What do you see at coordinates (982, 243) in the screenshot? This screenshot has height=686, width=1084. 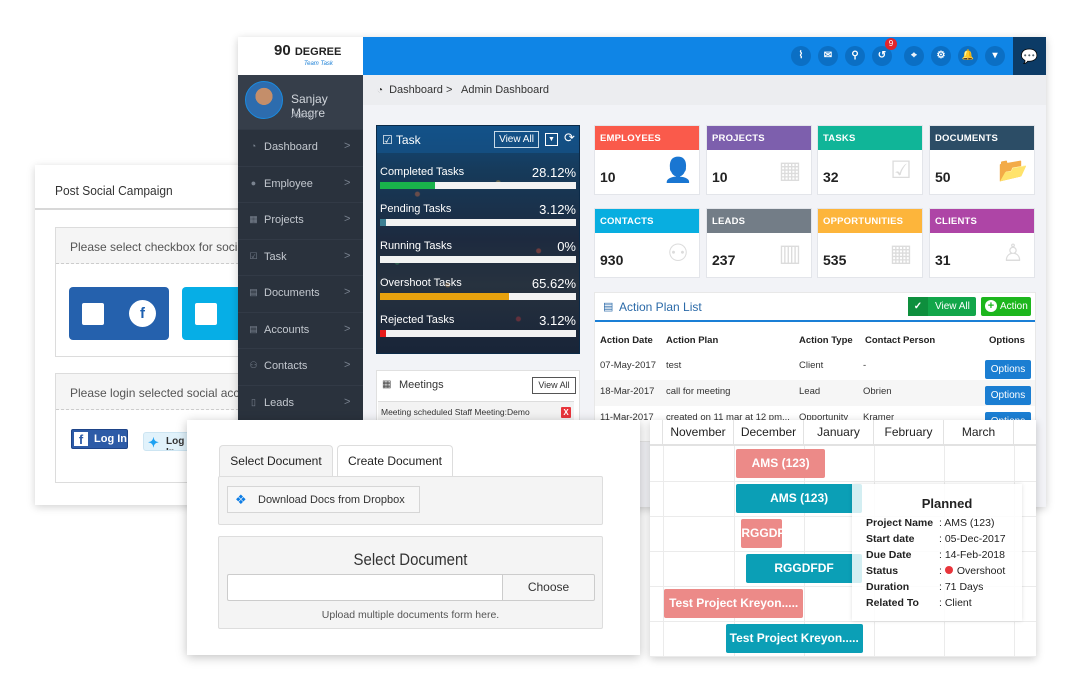 I see `stat-card-clients: CLIENTS 31 ♙` at bounding box center [982, 243].